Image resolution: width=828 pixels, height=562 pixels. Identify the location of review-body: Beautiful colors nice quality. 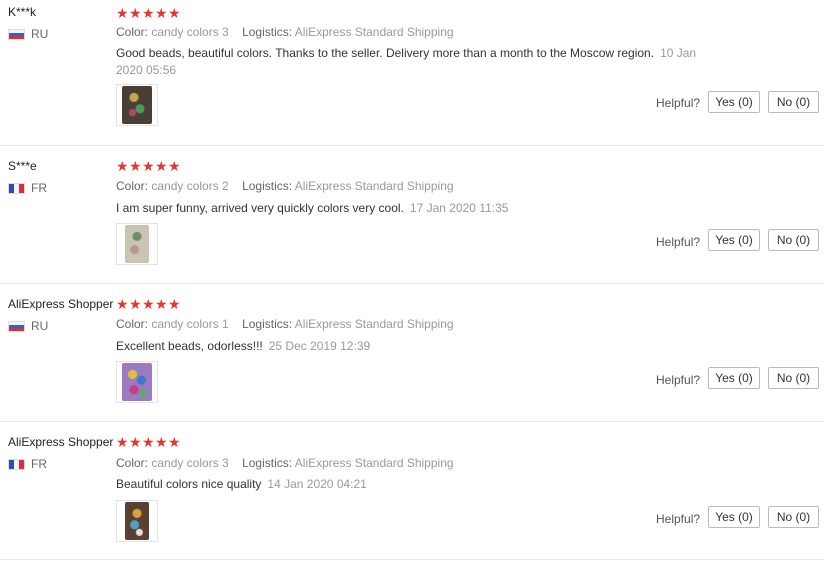
(189, 484).